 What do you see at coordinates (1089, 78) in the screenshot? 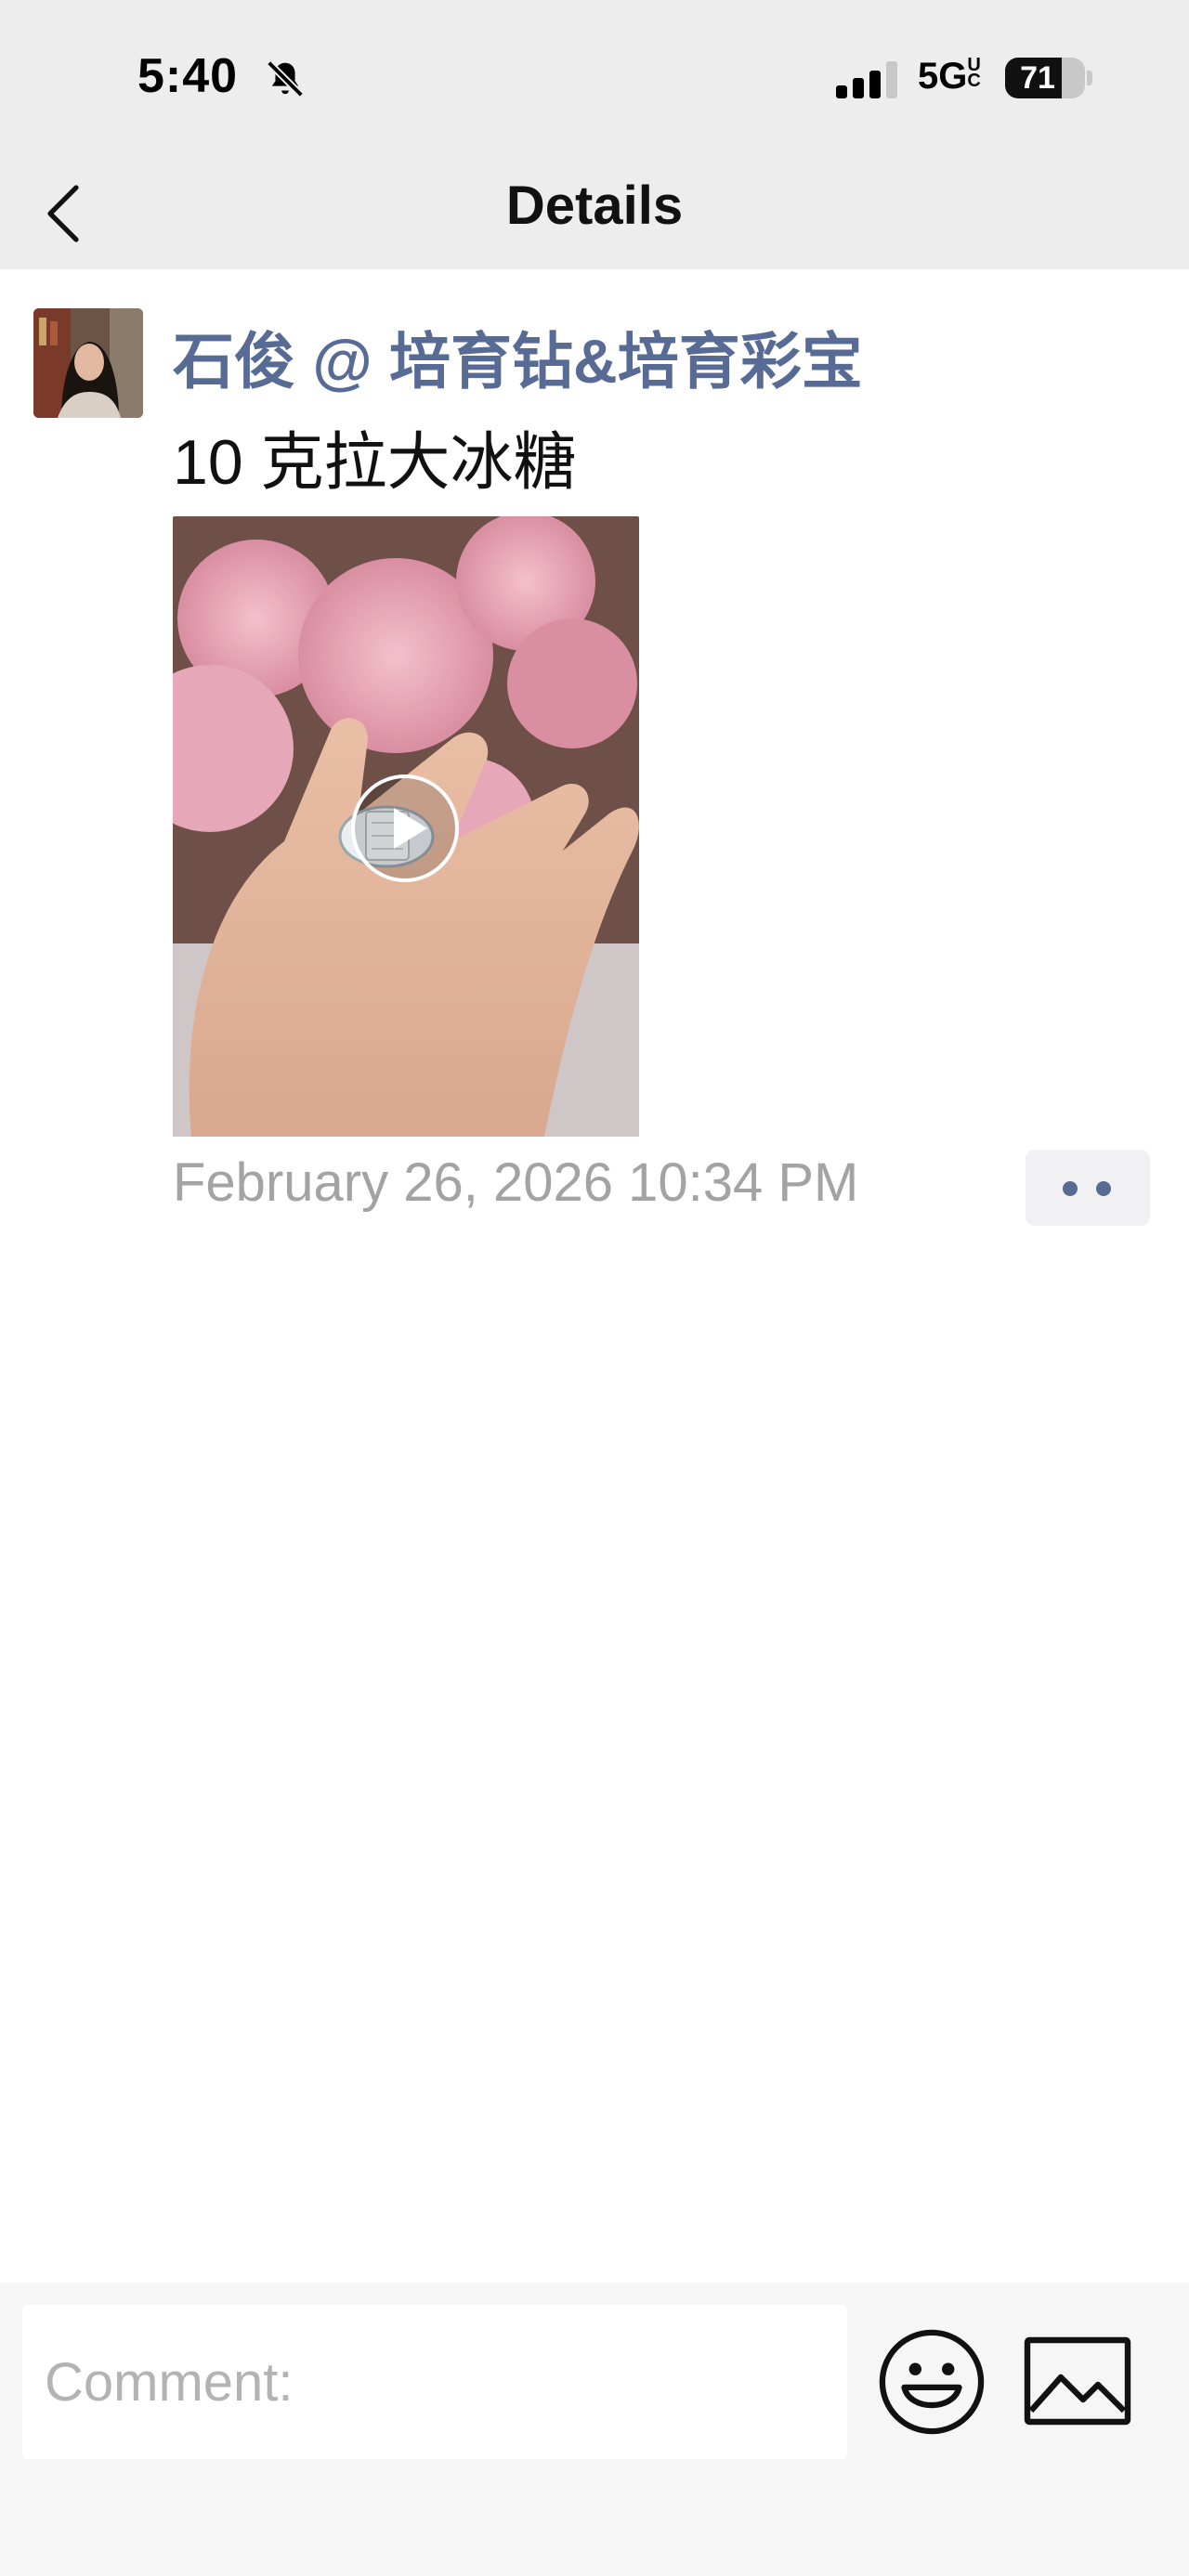
I see `battery-tip` at bounding box center [1089, 78].